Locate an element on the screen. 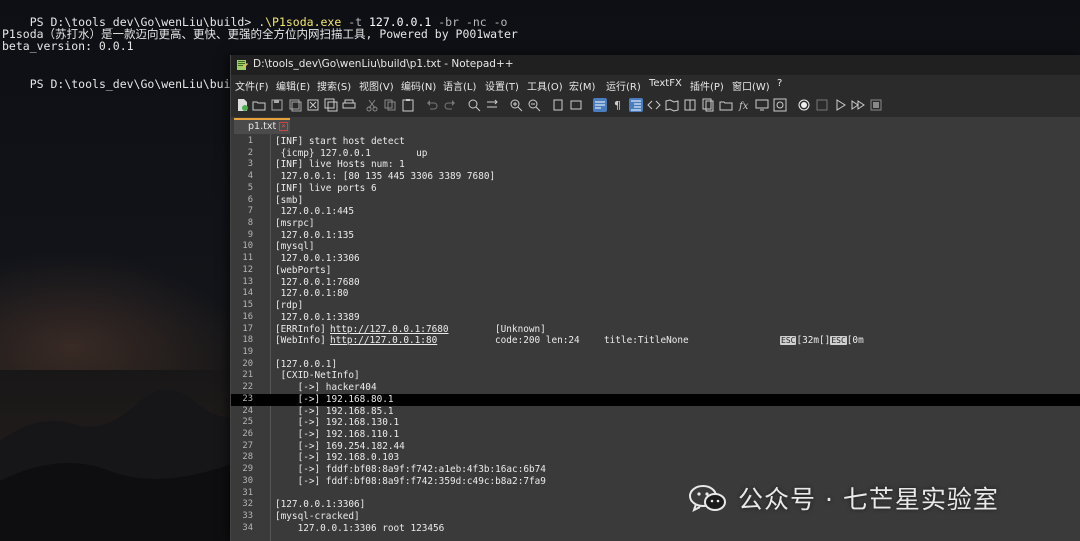 This screenshot has height=541, width=1080. stop-macro-icon is located at coordinates (822, 105).